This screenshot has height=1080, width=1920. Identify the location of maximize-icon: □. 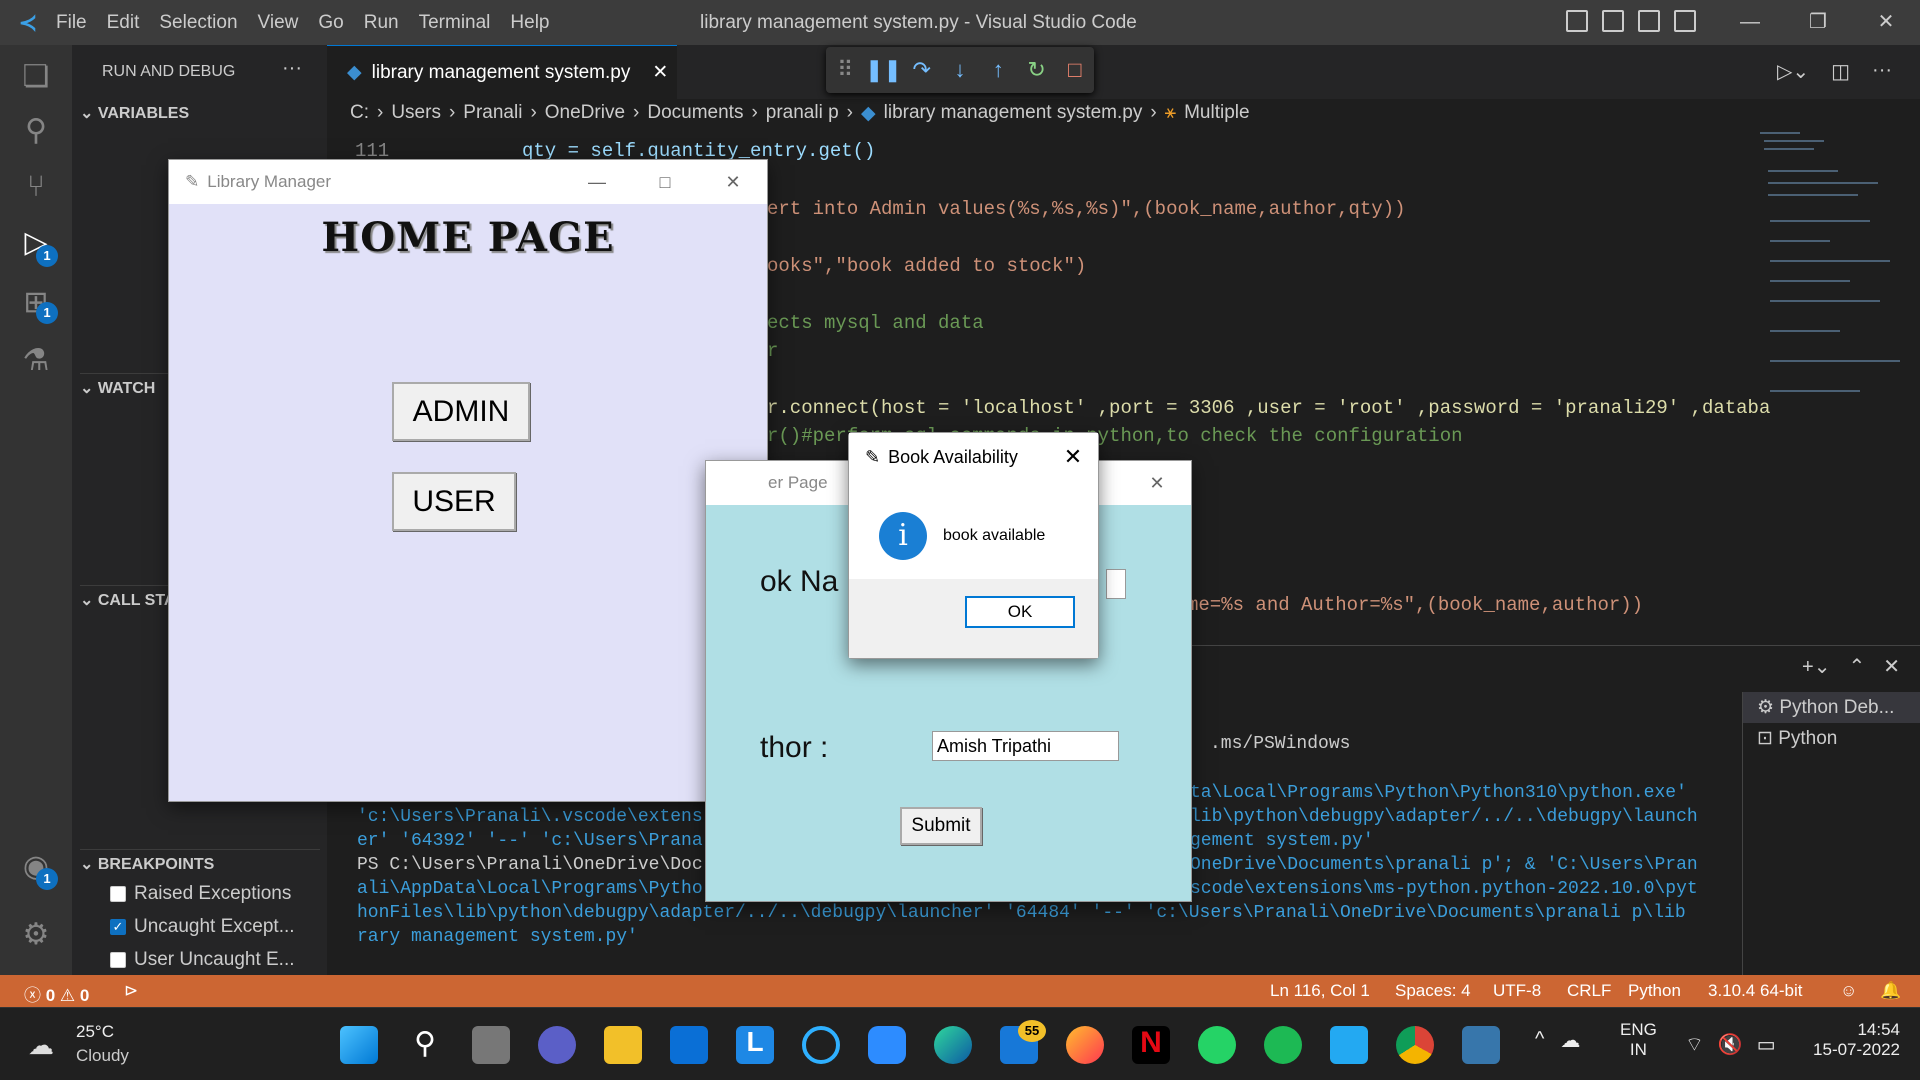
(665, 182).